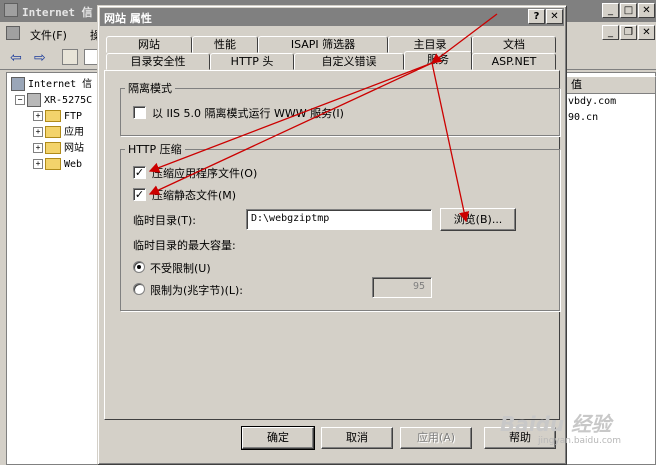 This screenshot has height=465, width=656. Describe the element at coordinates (514, 44) in the screenshot. I see `tab-documents: 文档` at that location.